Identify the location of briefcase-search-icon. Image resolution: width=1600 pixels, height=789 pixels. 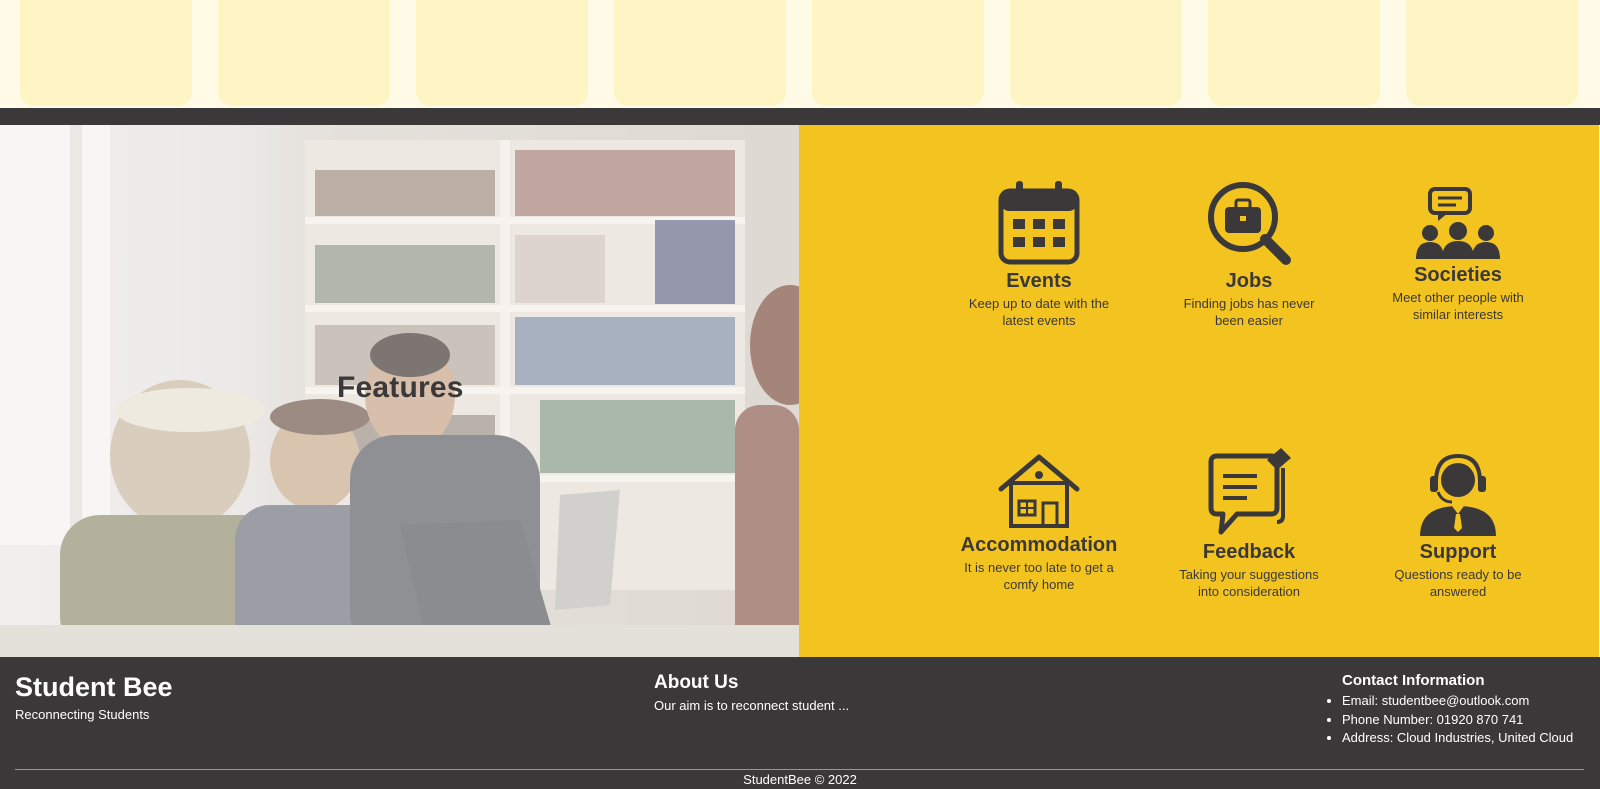
(1249, 223).